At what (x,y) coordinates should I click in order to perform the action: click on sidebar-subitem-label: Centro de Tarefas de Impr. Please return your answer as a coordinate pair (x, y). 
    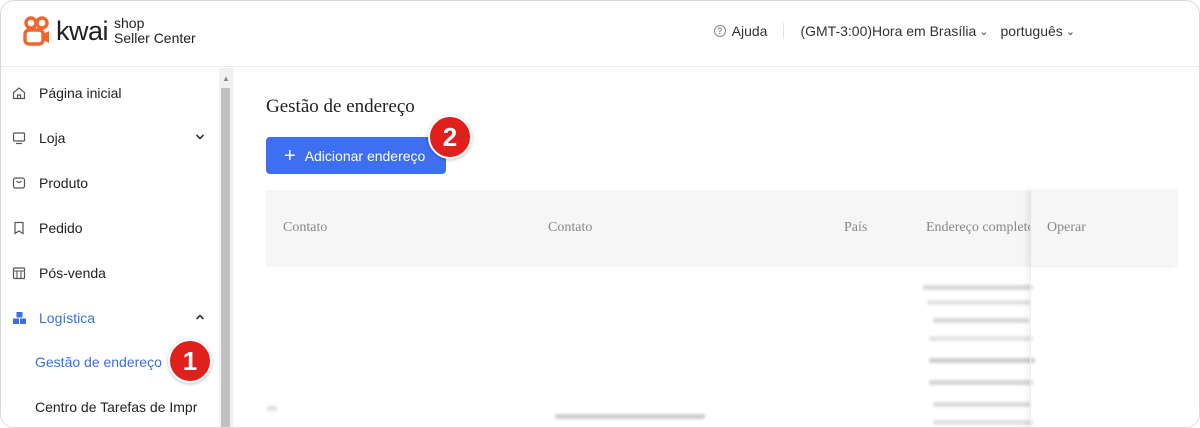
    Looking at the image, I should click on (116, 407).